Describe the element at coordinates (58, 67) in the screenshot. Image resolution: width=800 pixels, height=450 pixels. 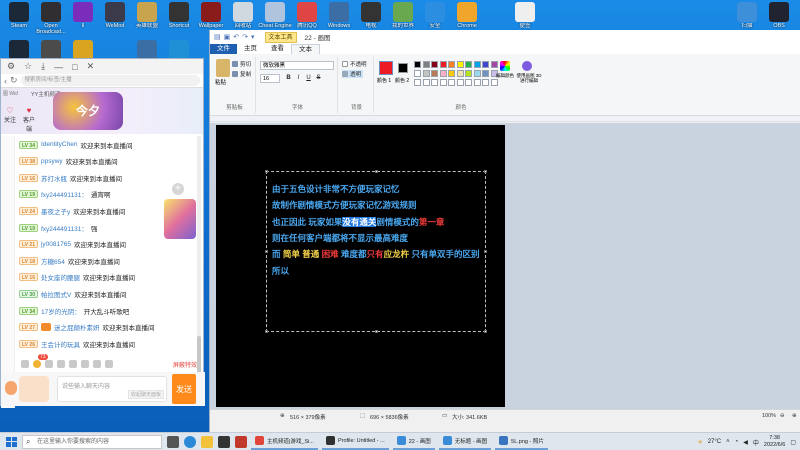
I see `minimize-icon: —` at that location.